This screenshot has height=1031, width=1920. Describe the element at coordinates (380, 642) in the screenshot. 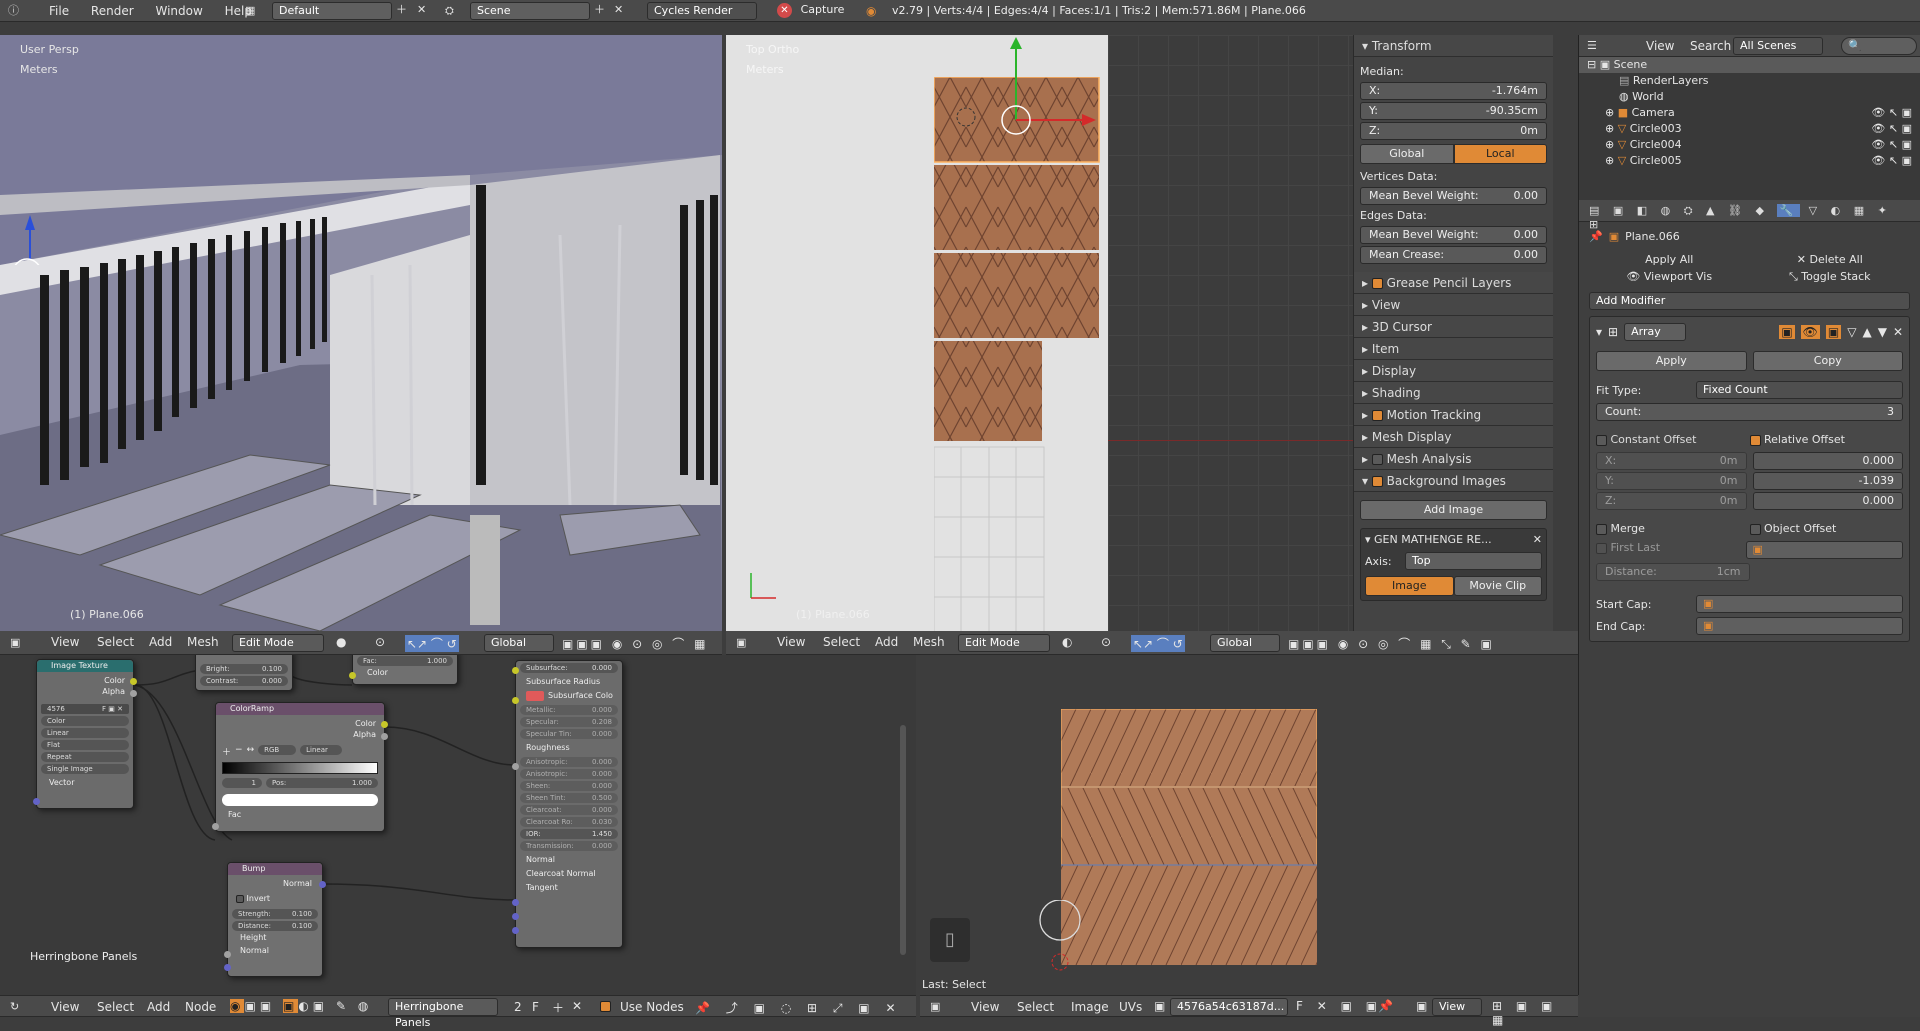

I see `pivot-icon: ⊙` at that location.